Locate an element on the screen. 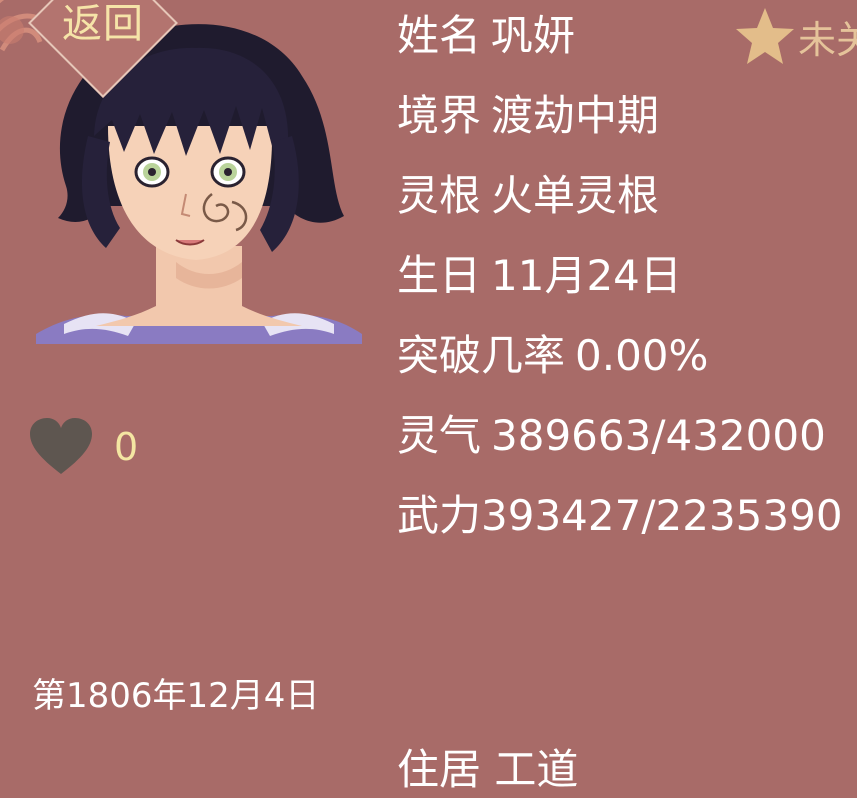 The width and height of the screenshot is (857, 798). back-button-label: 返回 is located at coordinates (103, 24).